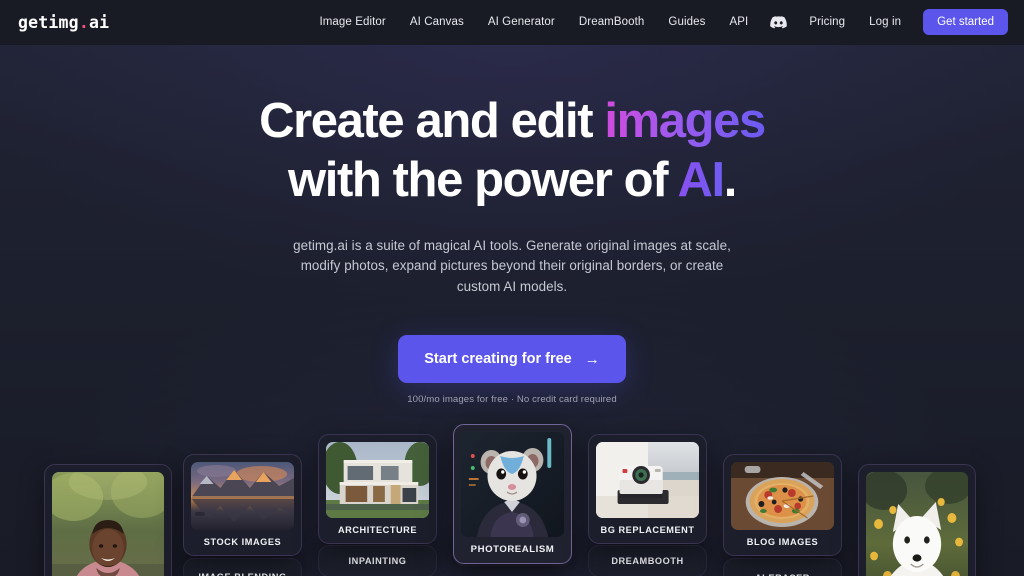 The width and height of the screenshot is (1024, 576). I want to click on card-label: AI ERASER, so click(782, 567).